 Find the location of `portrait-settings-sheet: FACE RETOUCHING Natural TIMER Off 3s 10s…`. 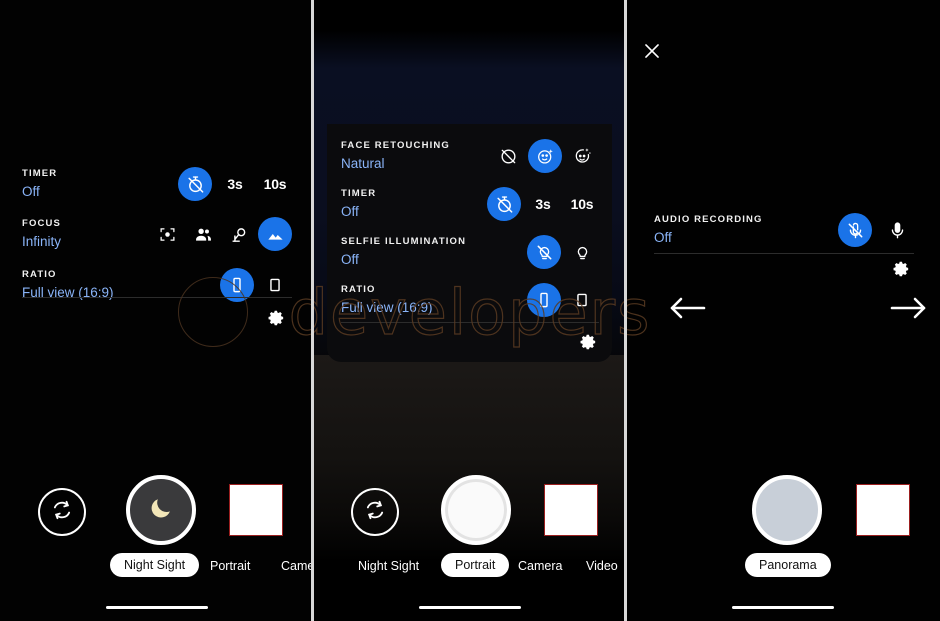

portrait-settings-sheet: FACE RETOUCHING Natural TIMER Off 3s 10s… is located at coordinates (470, 228).